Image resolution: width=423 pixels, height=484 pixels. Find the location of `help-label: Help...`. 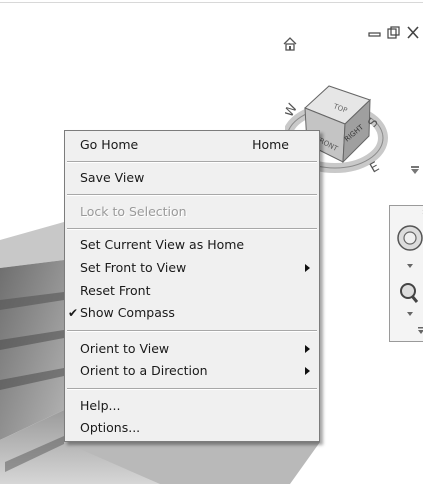

help-label: Help... is located at coordinates (100, 405).